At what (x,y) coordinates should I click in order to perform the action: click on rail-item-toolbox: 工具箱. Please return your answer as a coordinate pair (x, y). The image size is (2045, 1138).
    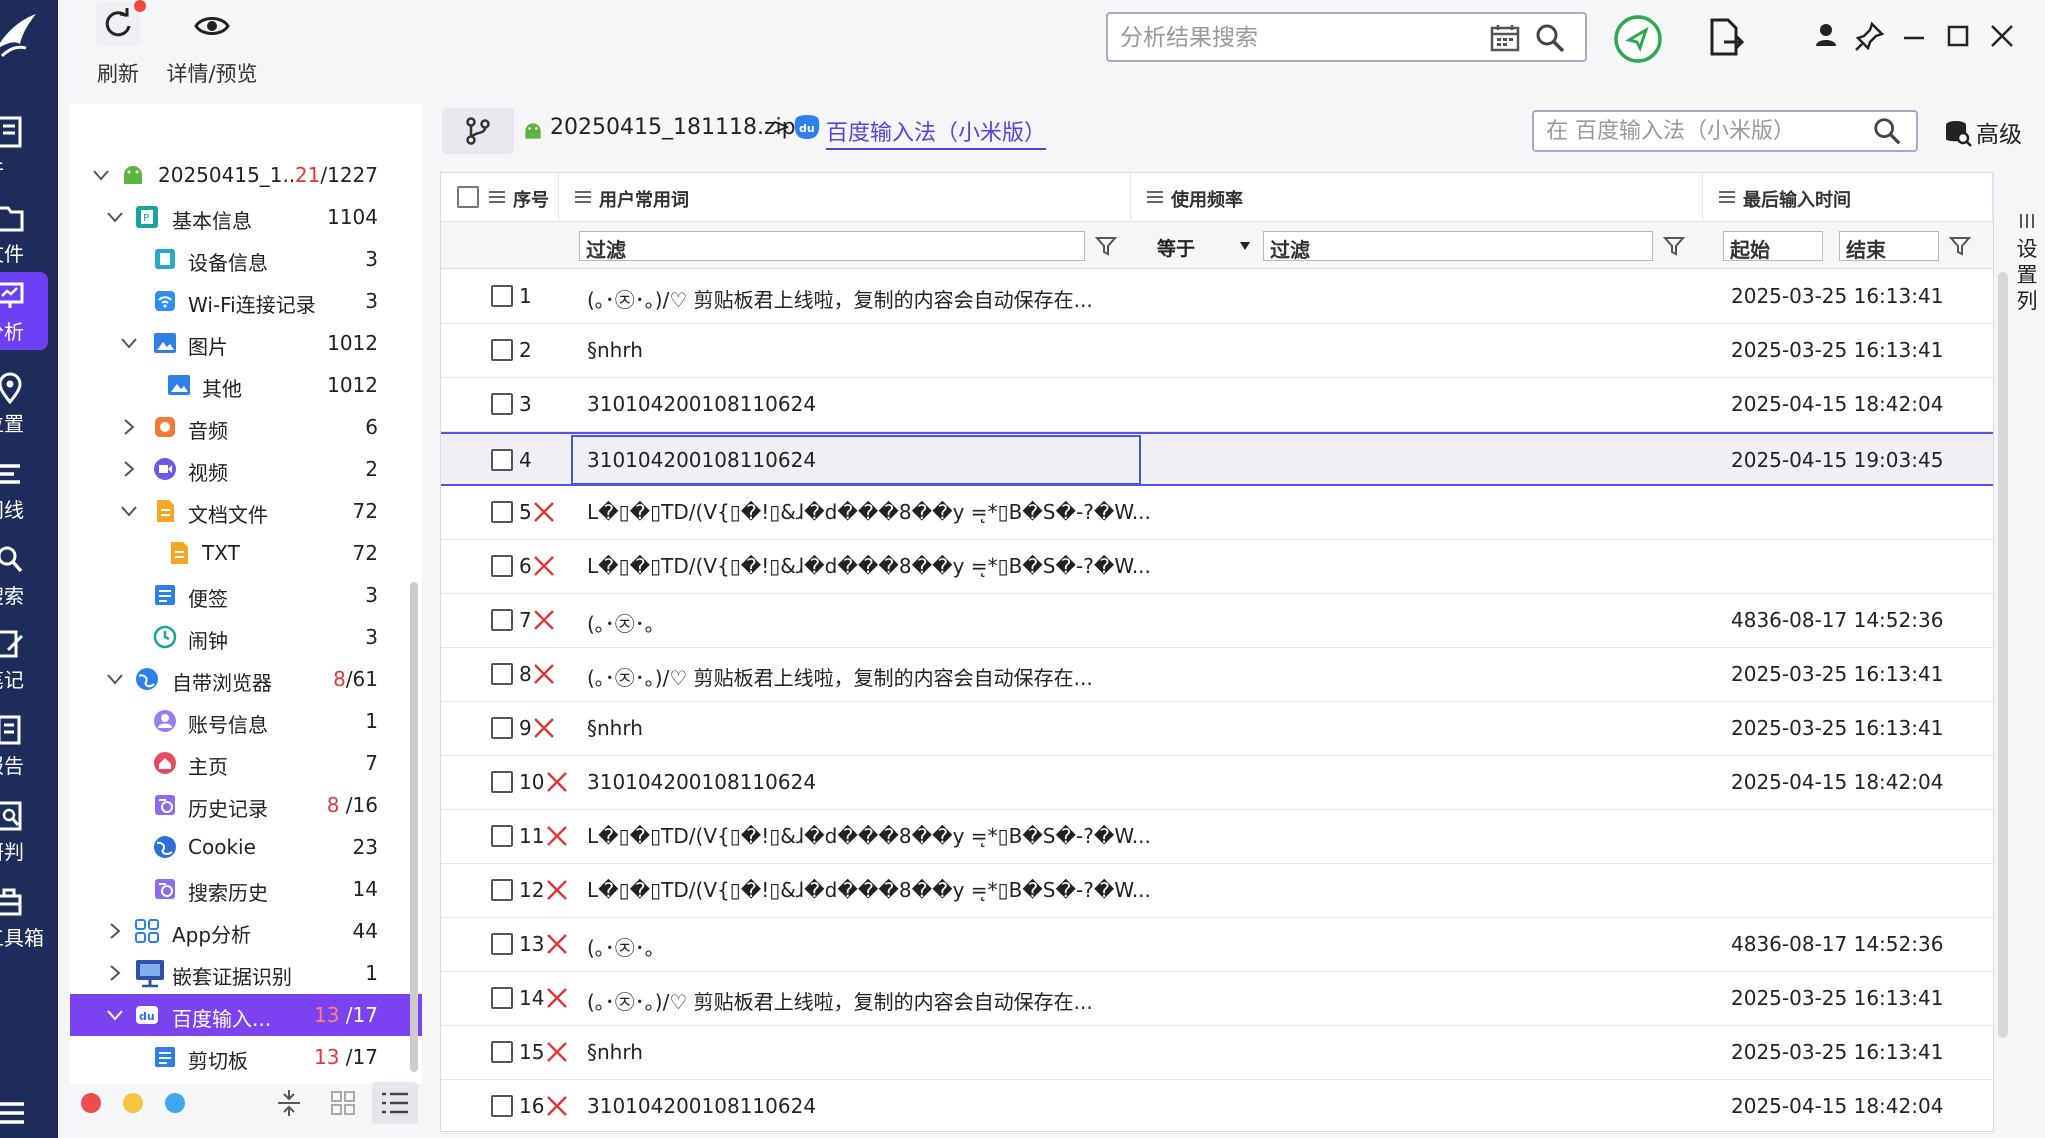
    Looking at the image, I should click on (24, 917).